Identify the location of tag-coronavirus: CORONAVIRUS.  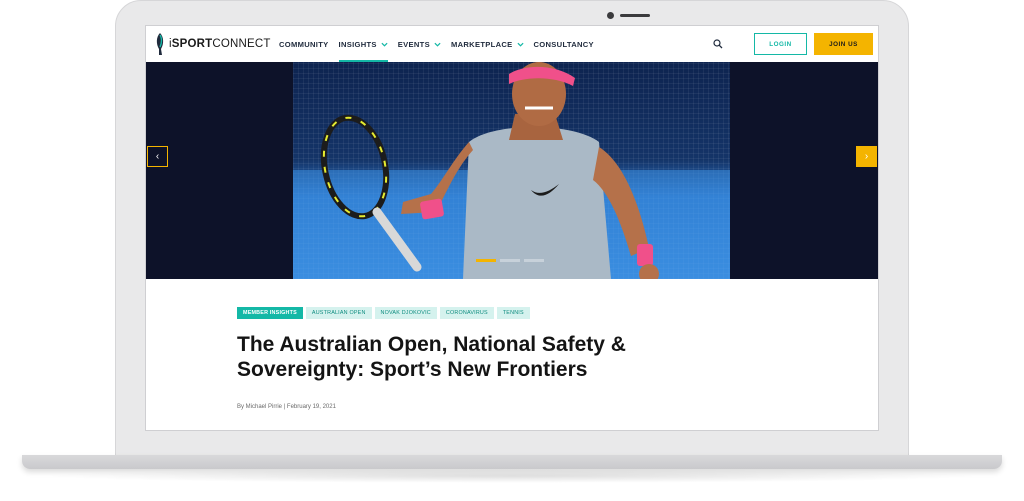
(466, 313).